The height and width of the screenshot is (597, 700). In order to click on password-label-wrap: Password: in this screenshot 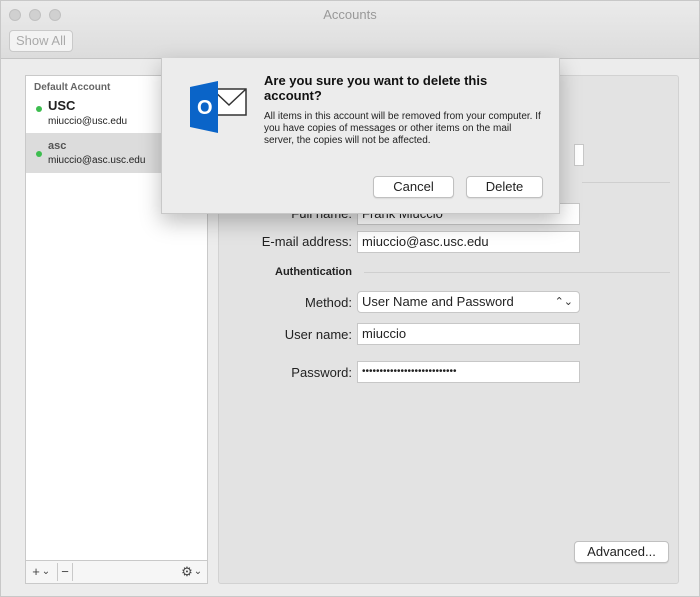, I will do `click(285, 374)`.